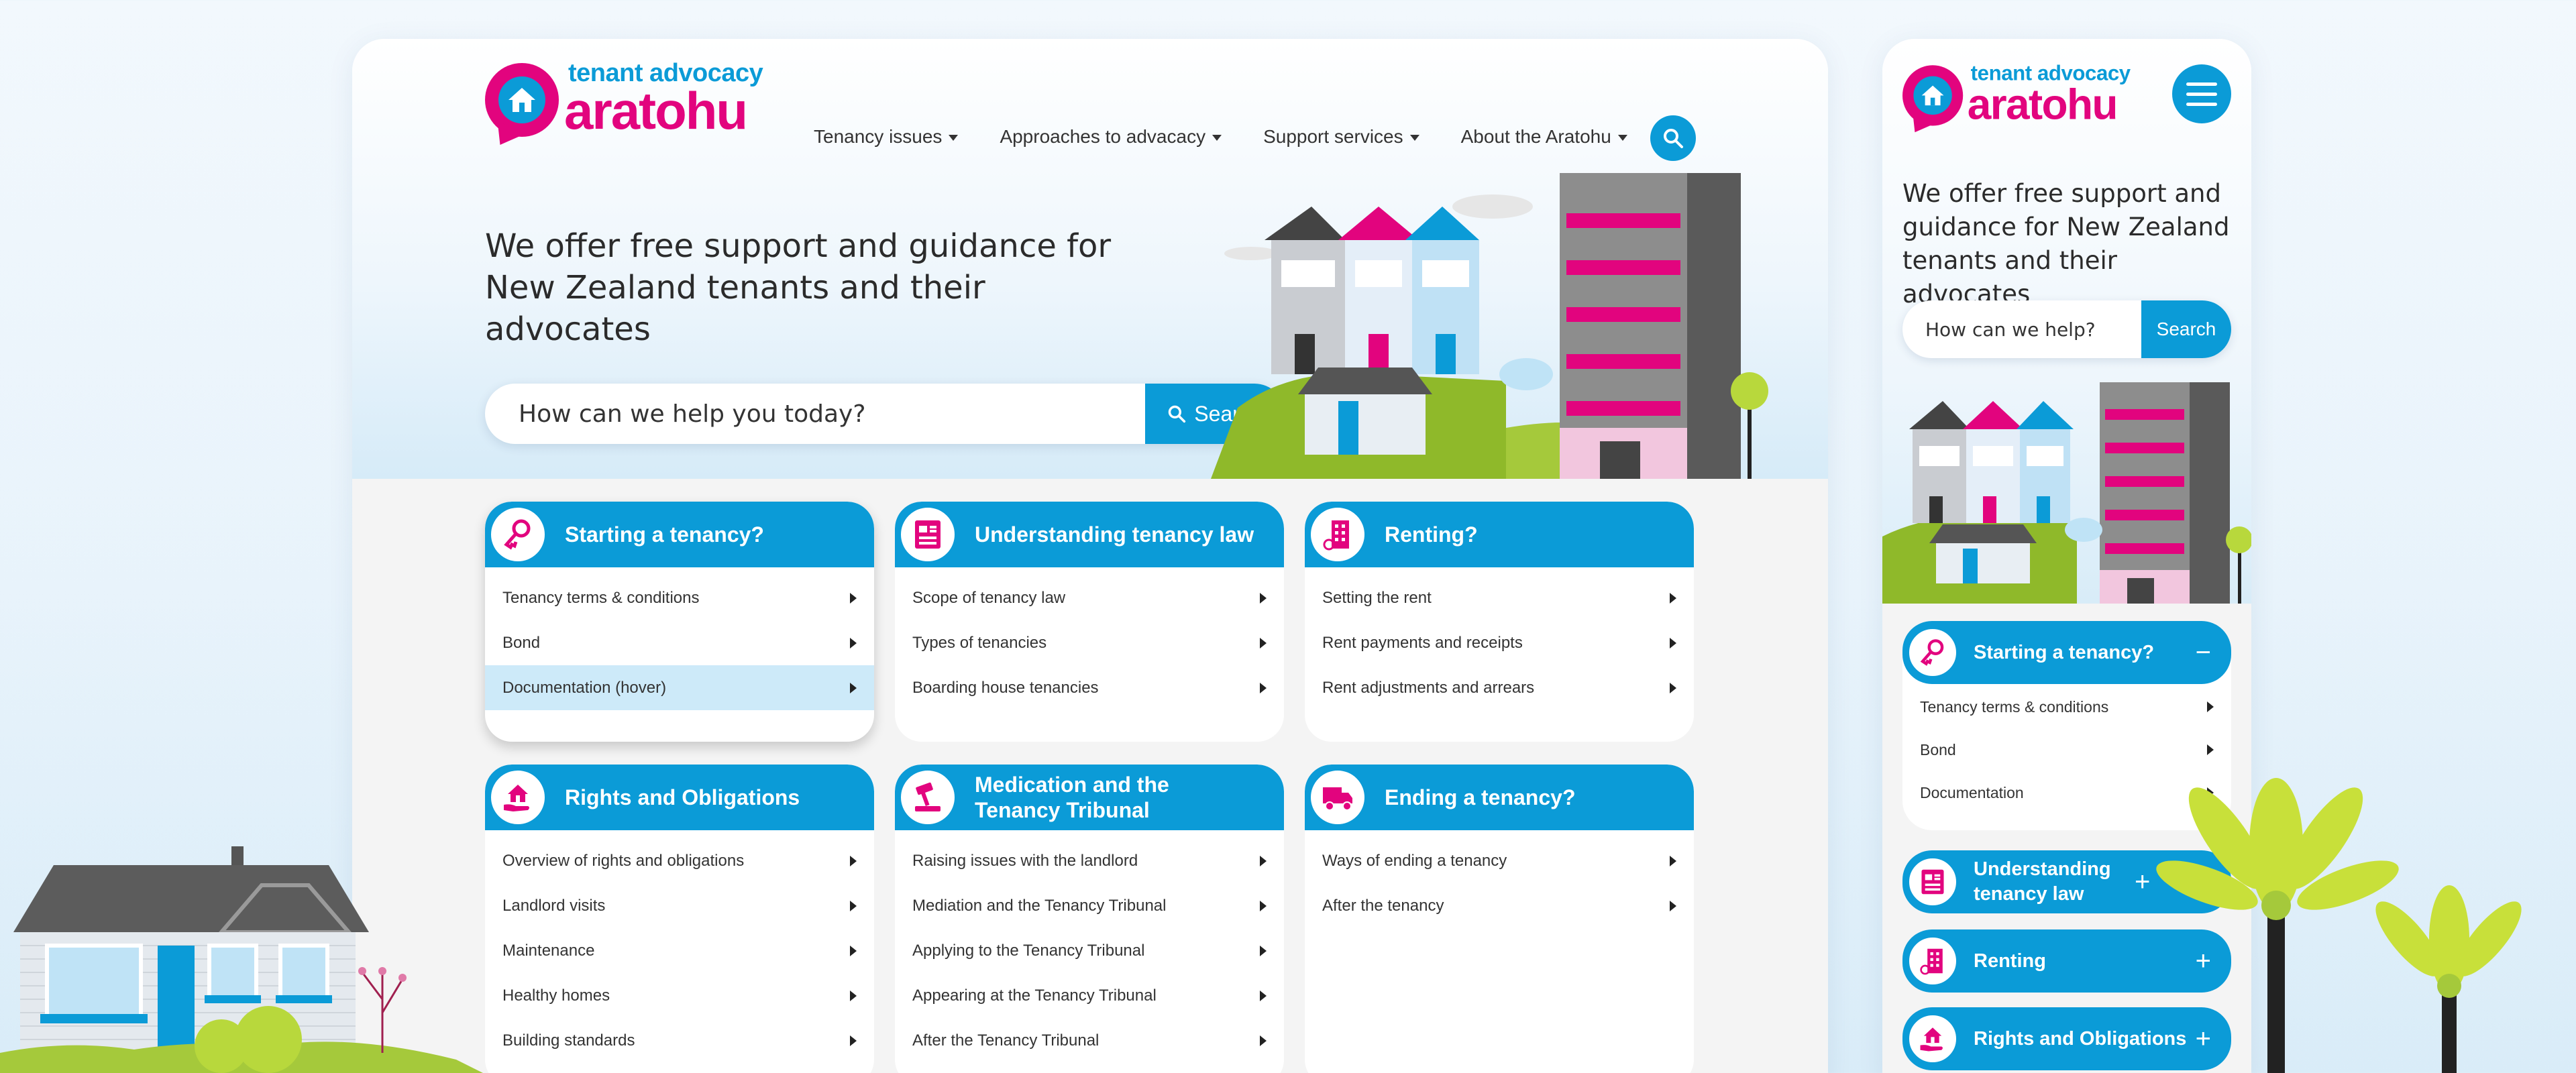  I want to click on card-header: Ending a tenancy?, so click(1499, 797).